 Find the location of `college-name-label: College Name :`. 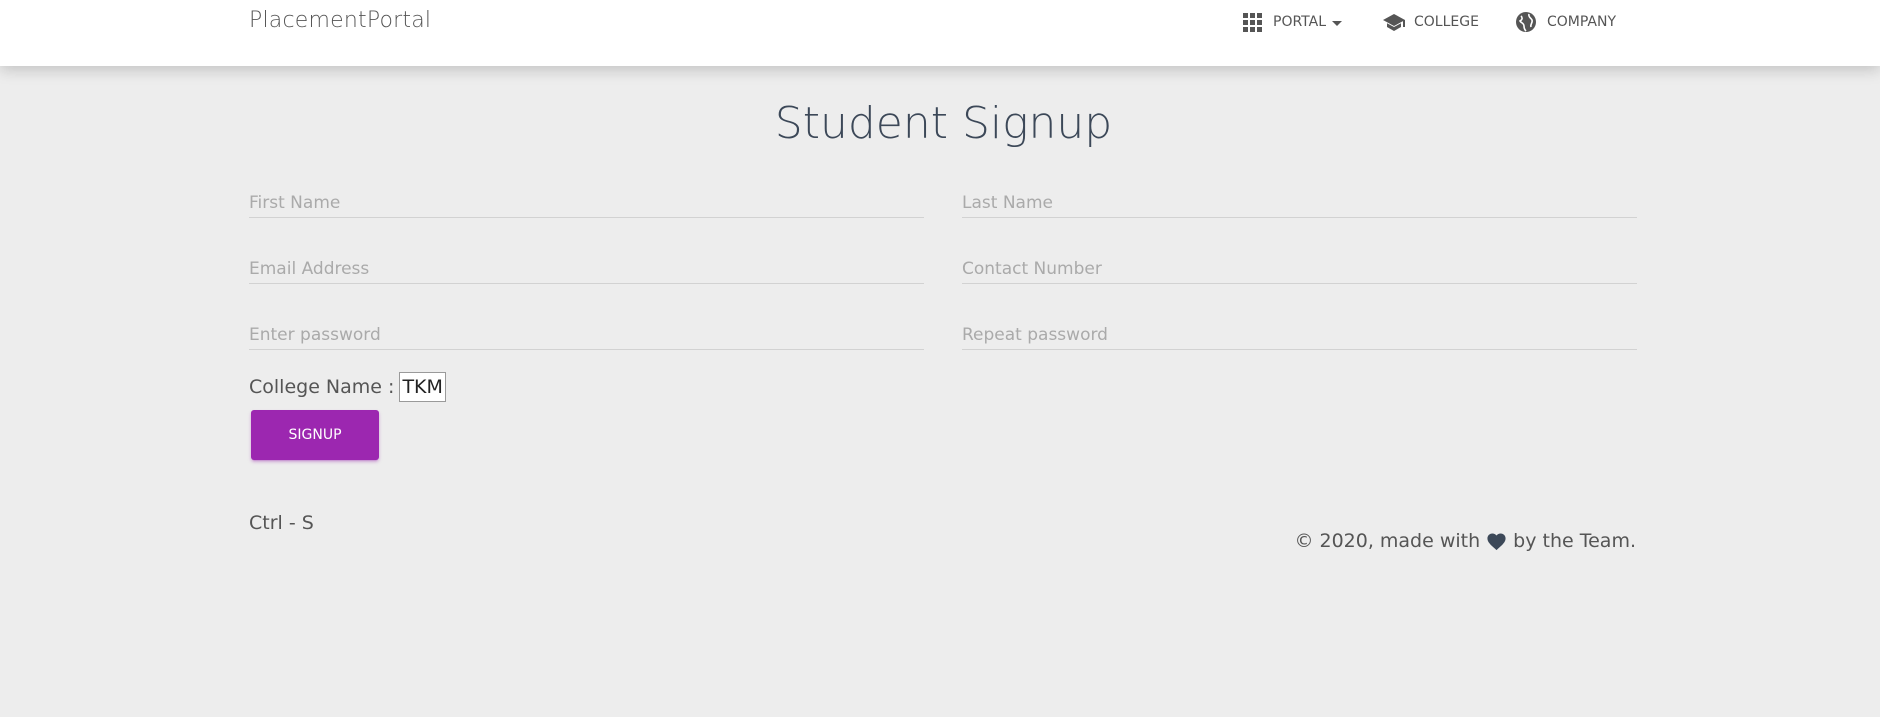

college-name-label: College Name : is located at coordinates (322, 387).